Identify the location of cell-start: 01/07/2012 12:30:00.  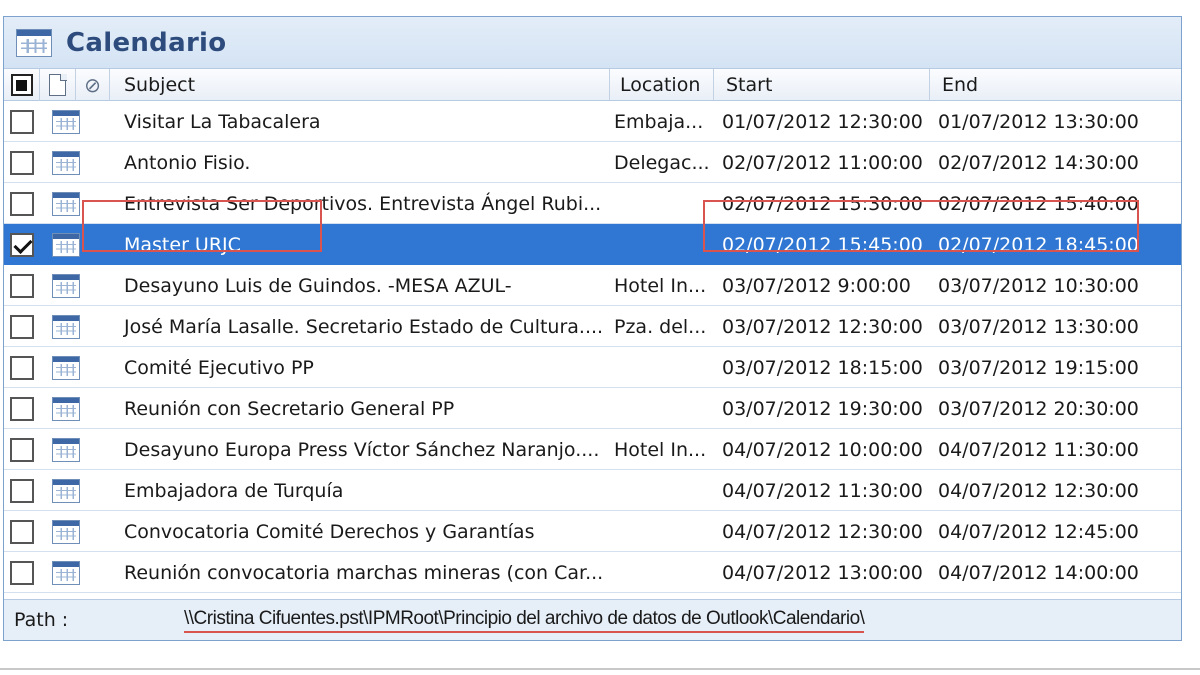
(822, 121).